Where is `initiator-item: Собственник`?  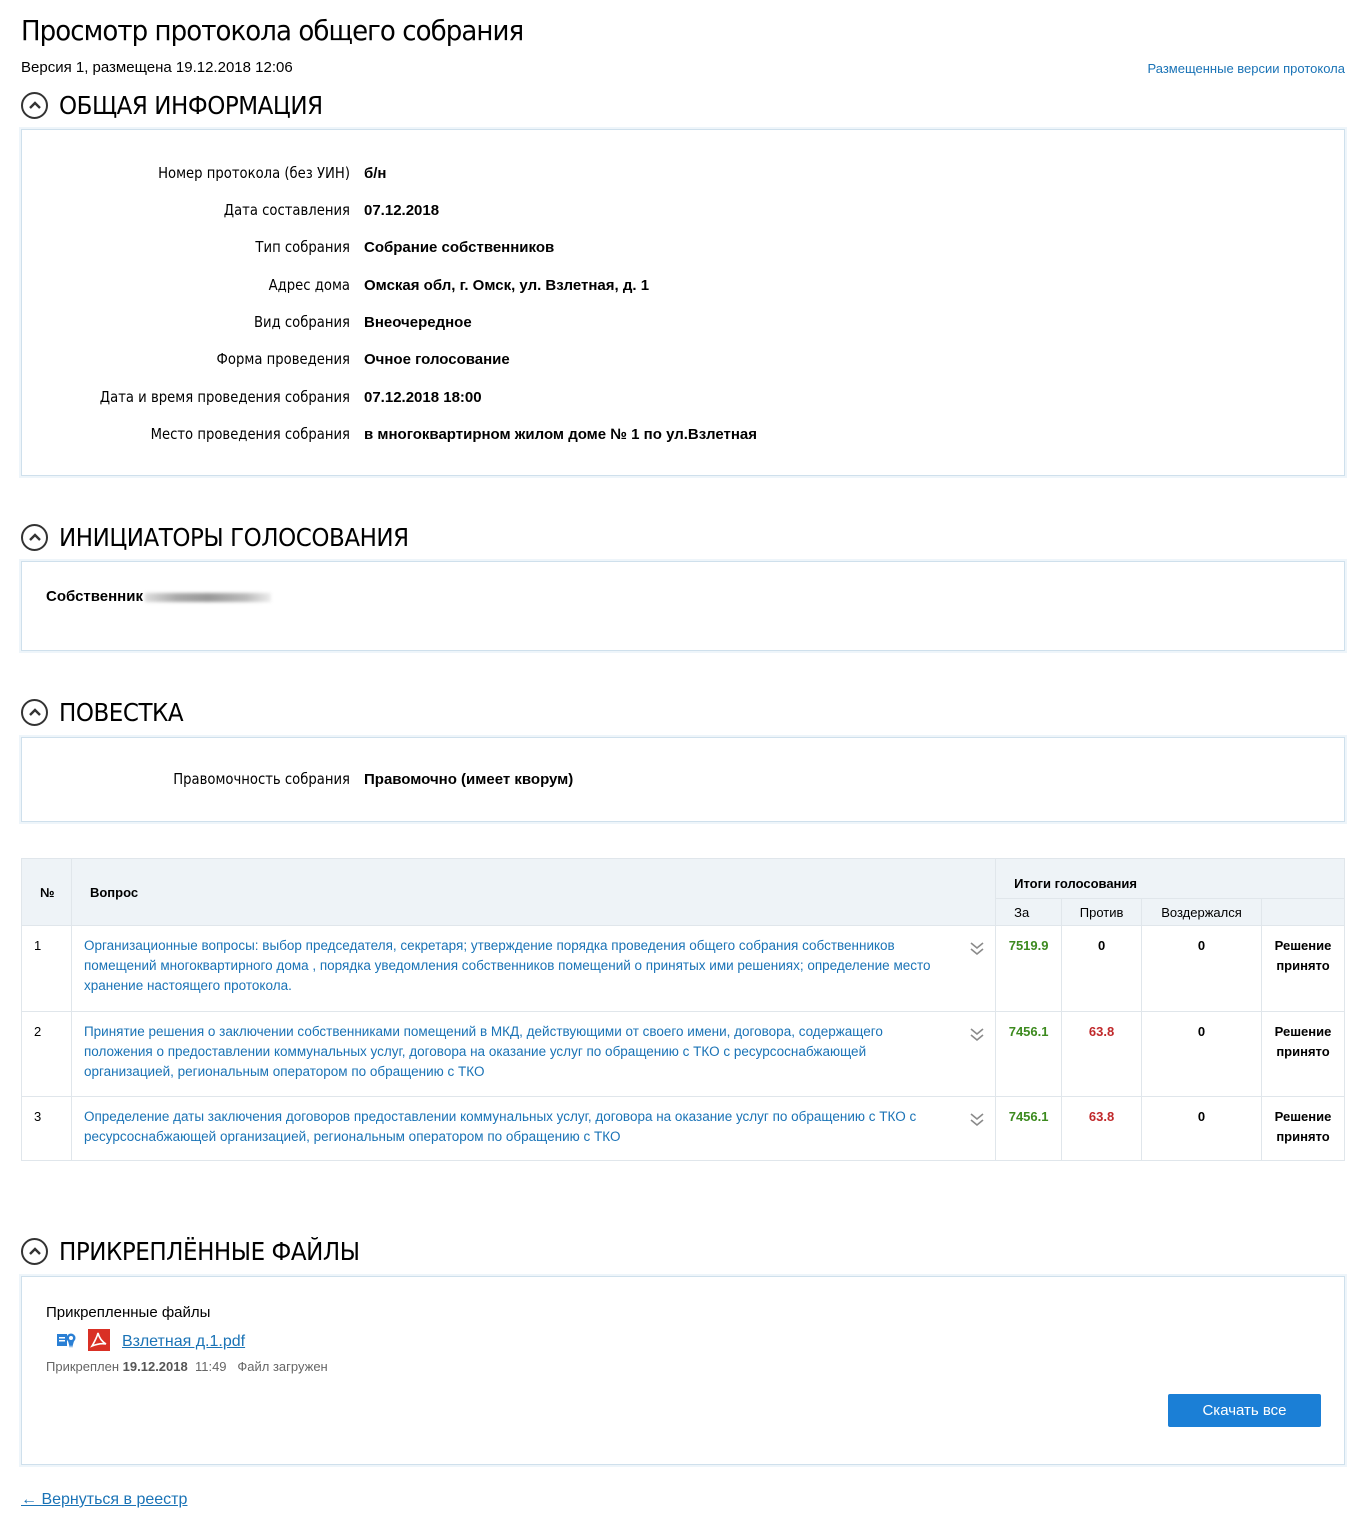 initiator-item: Собственник is located at coordinates (158, 596).